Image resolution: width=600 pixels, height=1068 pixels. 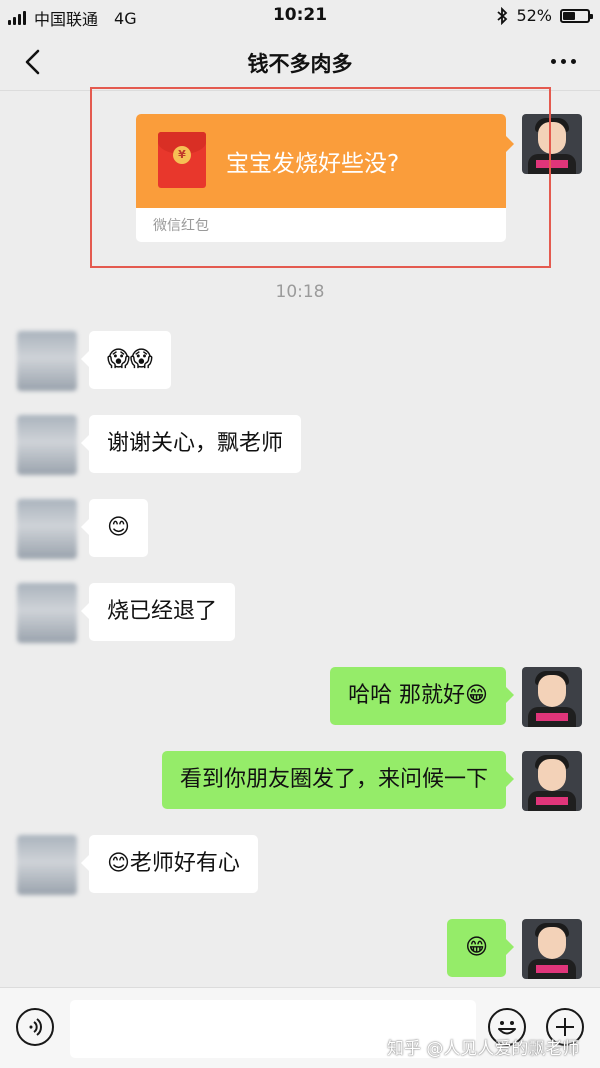 I want to click on message-bubble-received: 😱😱, so click(x=126, y=360).